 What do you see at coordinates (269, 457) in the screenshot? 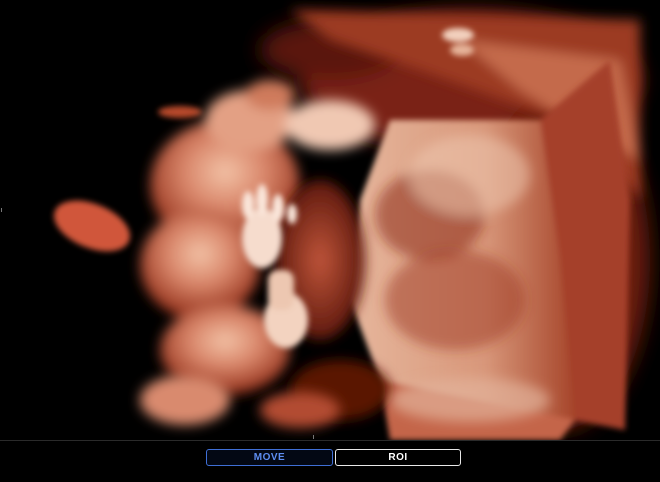
I see `move-button: MOVE` at bounding box center [269, 457].